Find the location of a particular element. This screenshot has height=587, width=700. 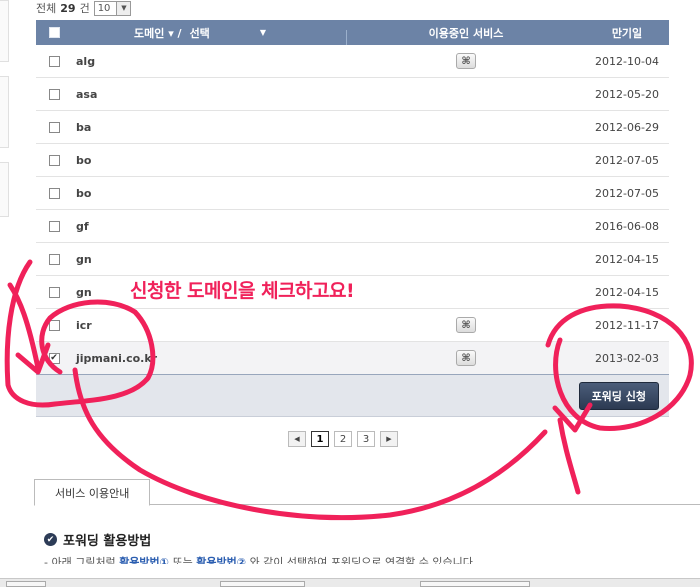

browser-status-bar is located at coordinates (350, 582).